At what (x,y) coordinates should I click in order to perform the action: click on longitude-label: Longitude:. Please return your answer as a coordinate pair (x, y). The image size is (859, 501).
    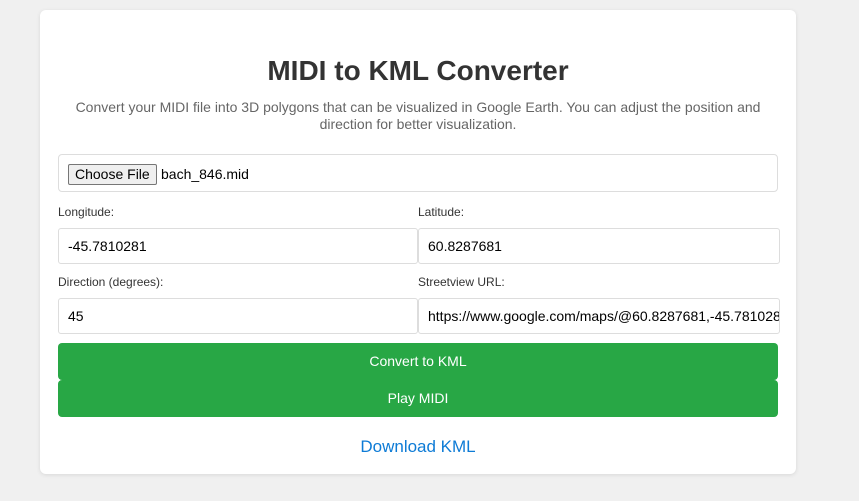
    Looking at the image, I should click on (86, 212).